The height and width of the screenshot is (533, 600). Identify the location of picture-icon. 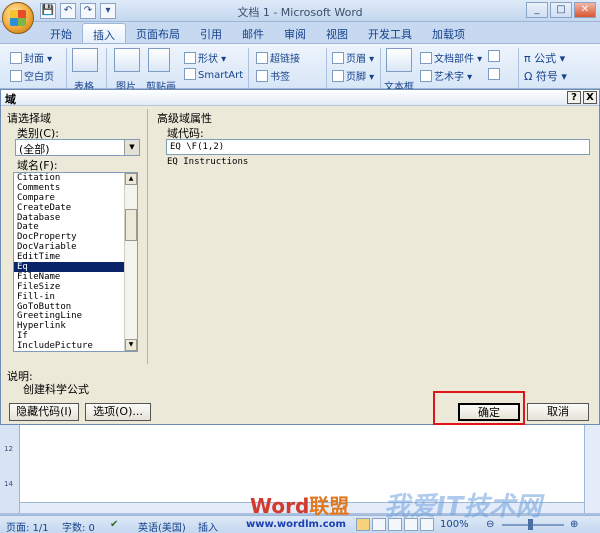
(127, 60).